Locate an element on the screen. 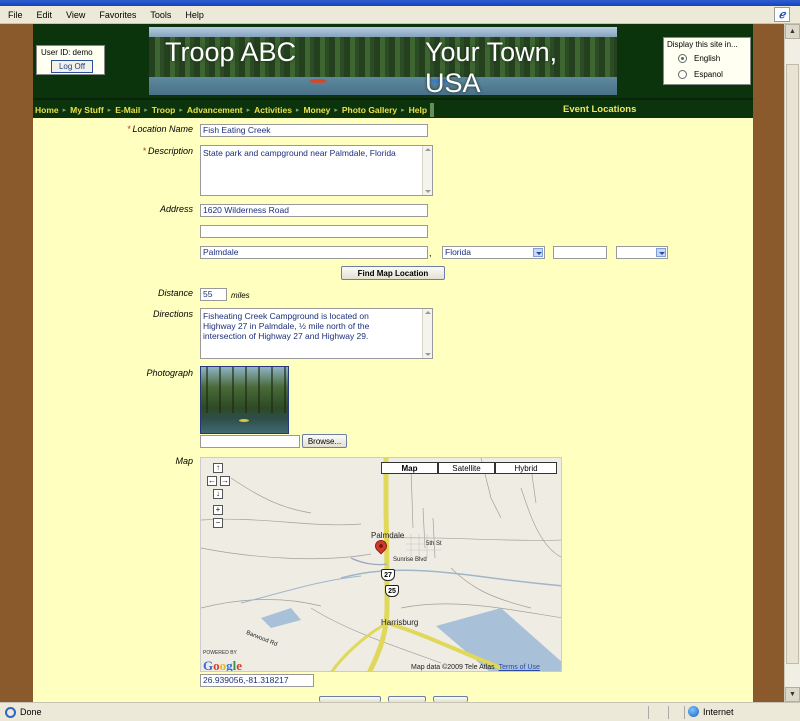 Image resolution: width=800 pixels, height=721 pixels. windows-xp-icon: ℯ is located at coordinates (782, 14).